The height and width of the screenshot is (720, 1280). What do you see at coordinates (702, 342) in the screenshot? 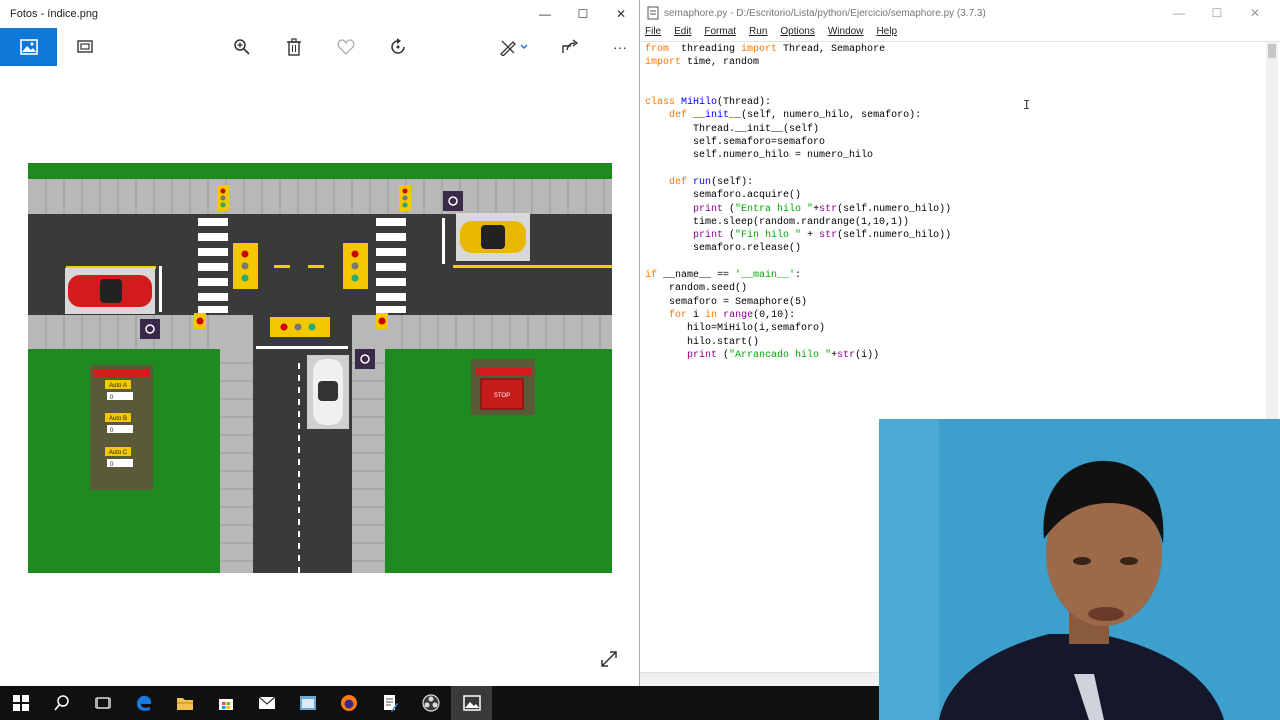
I see `code-line: hilo.start()` at bounding box center [702, 342].